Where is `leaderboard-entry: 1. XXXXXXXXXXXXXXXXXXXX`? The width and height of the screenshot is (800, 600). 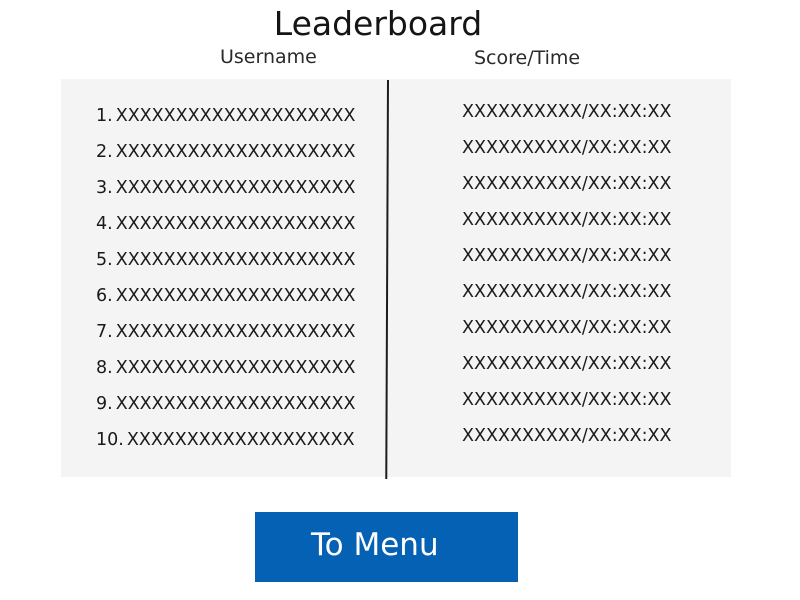
leaderboard-entry: 1. XXXXXXXXXXXXXXXXXXXX is located at coordinates (225, 121).